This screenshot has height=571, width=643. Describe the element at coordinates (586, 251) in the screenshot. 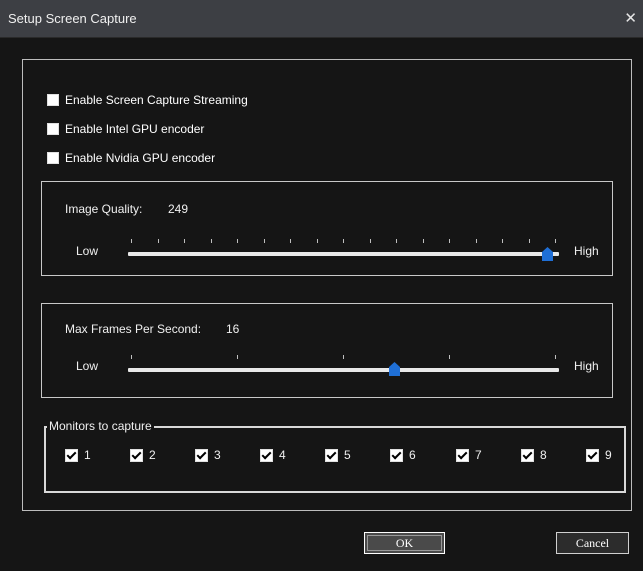

I see `image-quality-high-label: High` at that location.